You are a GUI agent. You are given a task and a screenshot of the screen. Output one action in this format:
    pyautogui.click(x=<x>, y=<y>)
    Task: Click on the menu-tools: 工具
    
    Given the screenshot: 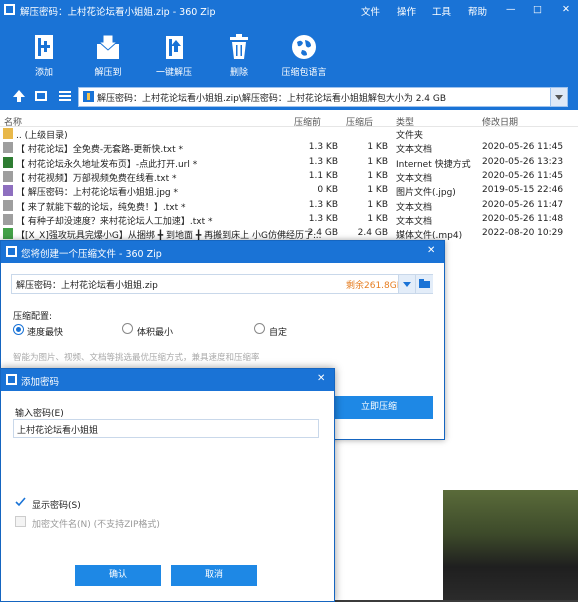 What is the action you would take?
    pyautogui.click(x=441, y=11)
    